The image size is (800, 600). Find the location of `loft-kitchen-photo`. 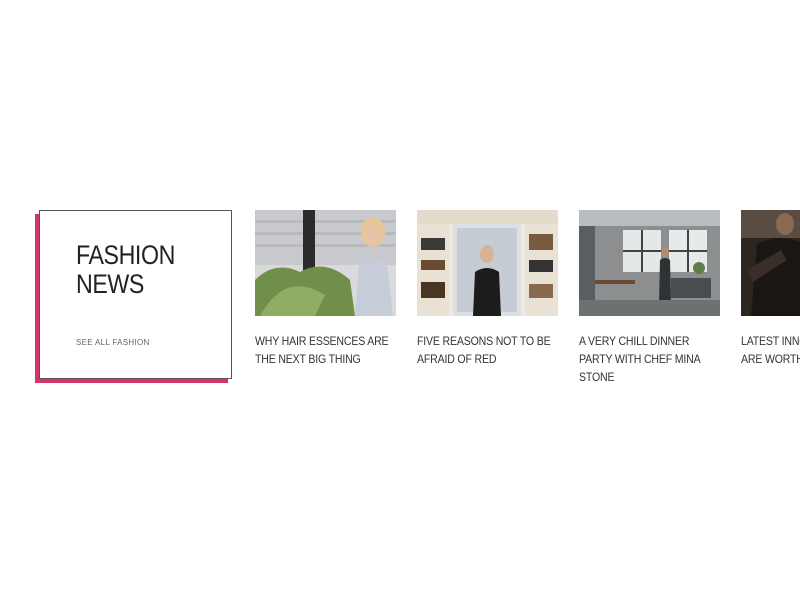

loft-kitchen-photo is located at coordinates (649, 263).